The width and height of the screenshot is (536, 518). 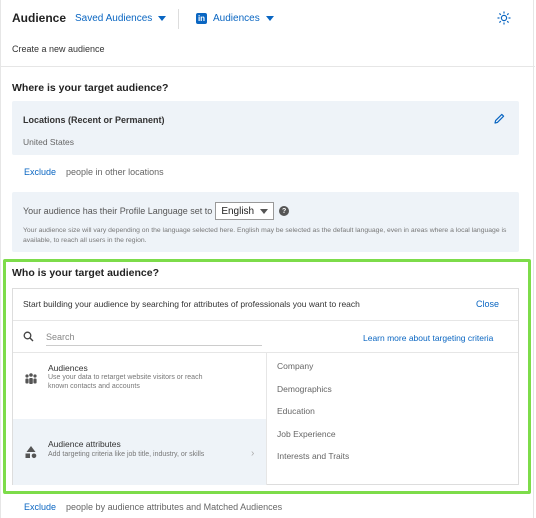 What do you see at coordinates (114, 18) in the screenshot?
I see `saved-audiences-label: Saved Audiences` at bounding box center [114, 18].